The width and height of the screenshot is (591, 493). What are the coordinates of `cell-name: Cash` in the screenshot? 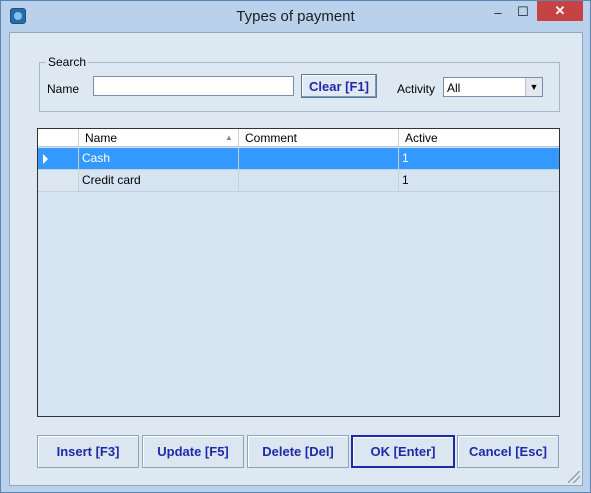 It's located at (159, 158).